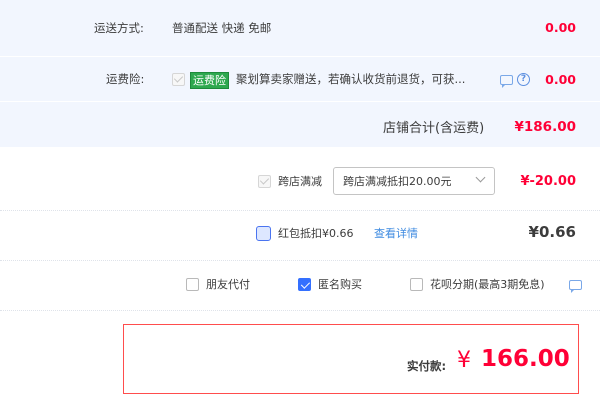 The width and height of the screenshot is (600, 394). What do you see at coordinates (464, 360) in the screenshot?
I see `currency-symbol: ¥` at bounding box center [464, 360].